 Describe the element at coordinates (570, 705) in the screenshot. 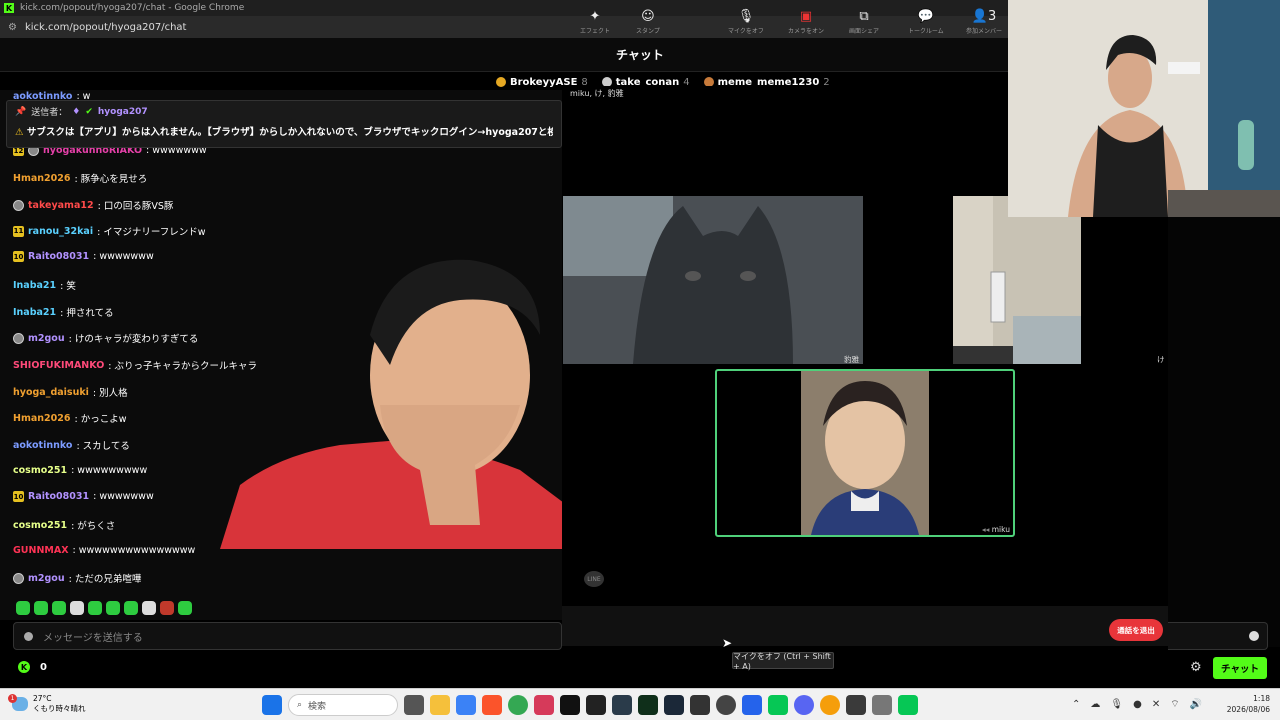

I see `tiktok-icon` at that location.